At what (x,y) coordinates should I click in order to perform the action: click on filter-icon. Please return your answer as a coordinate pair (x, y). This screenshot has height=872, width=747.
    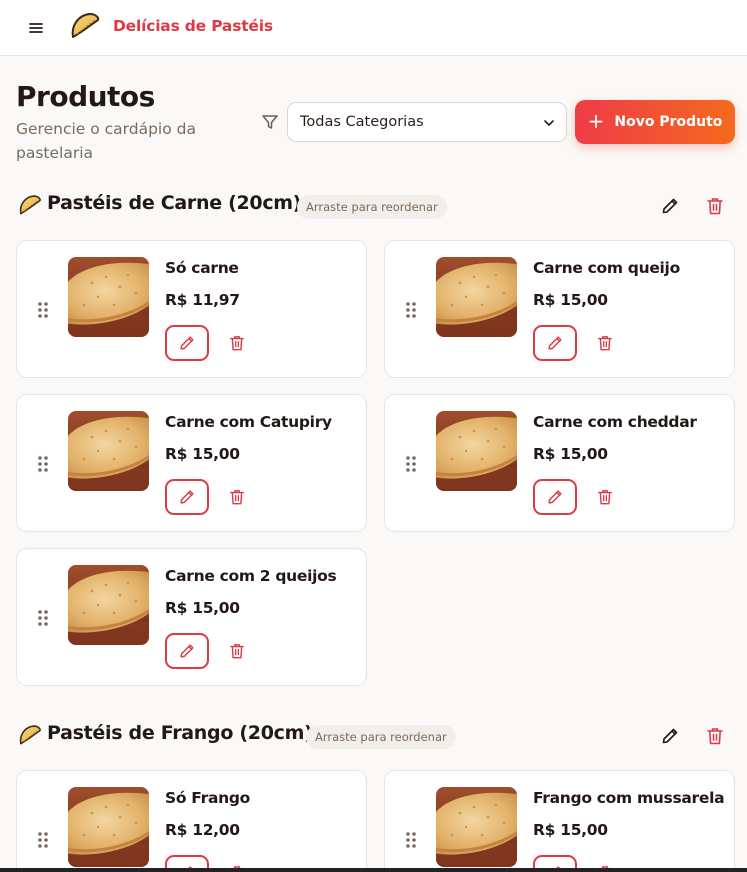
    Looking at the image, I should click on (270, 122).